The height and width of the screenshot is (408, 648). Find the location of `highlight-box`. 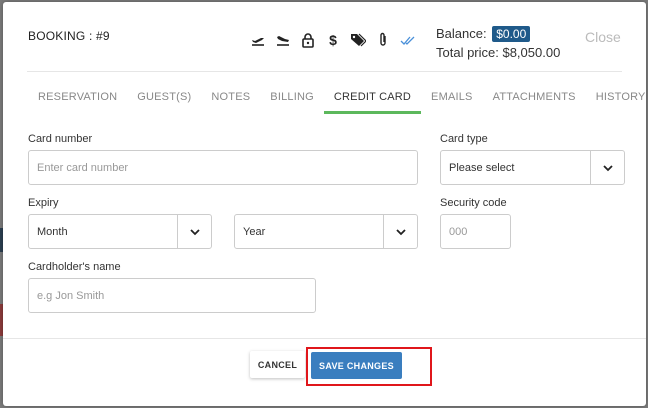

highlight-box is located at coordinates (369, 366).